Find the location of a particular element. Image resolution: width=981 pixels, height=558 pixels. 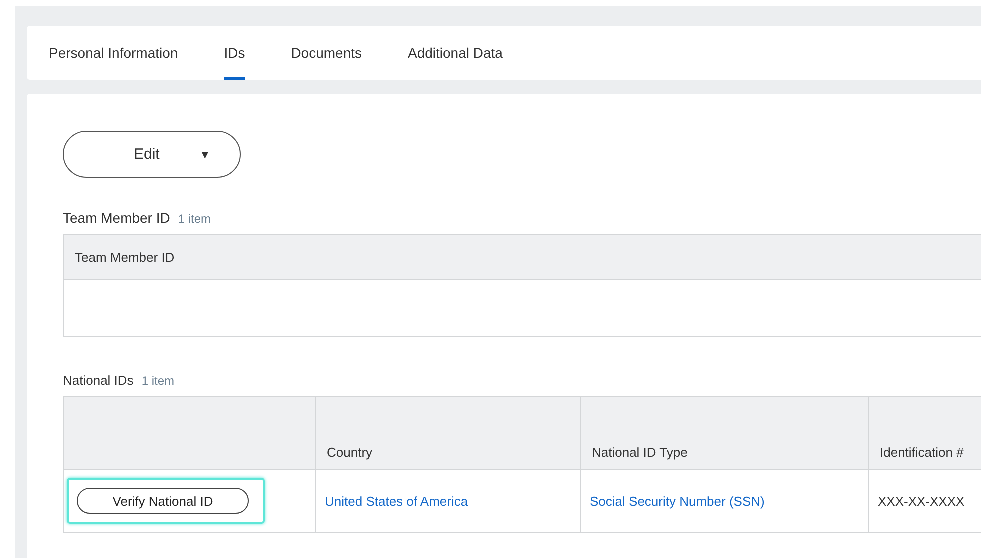

table-cell: XXX-XX-XXXX is located at coordinates (921, 501).